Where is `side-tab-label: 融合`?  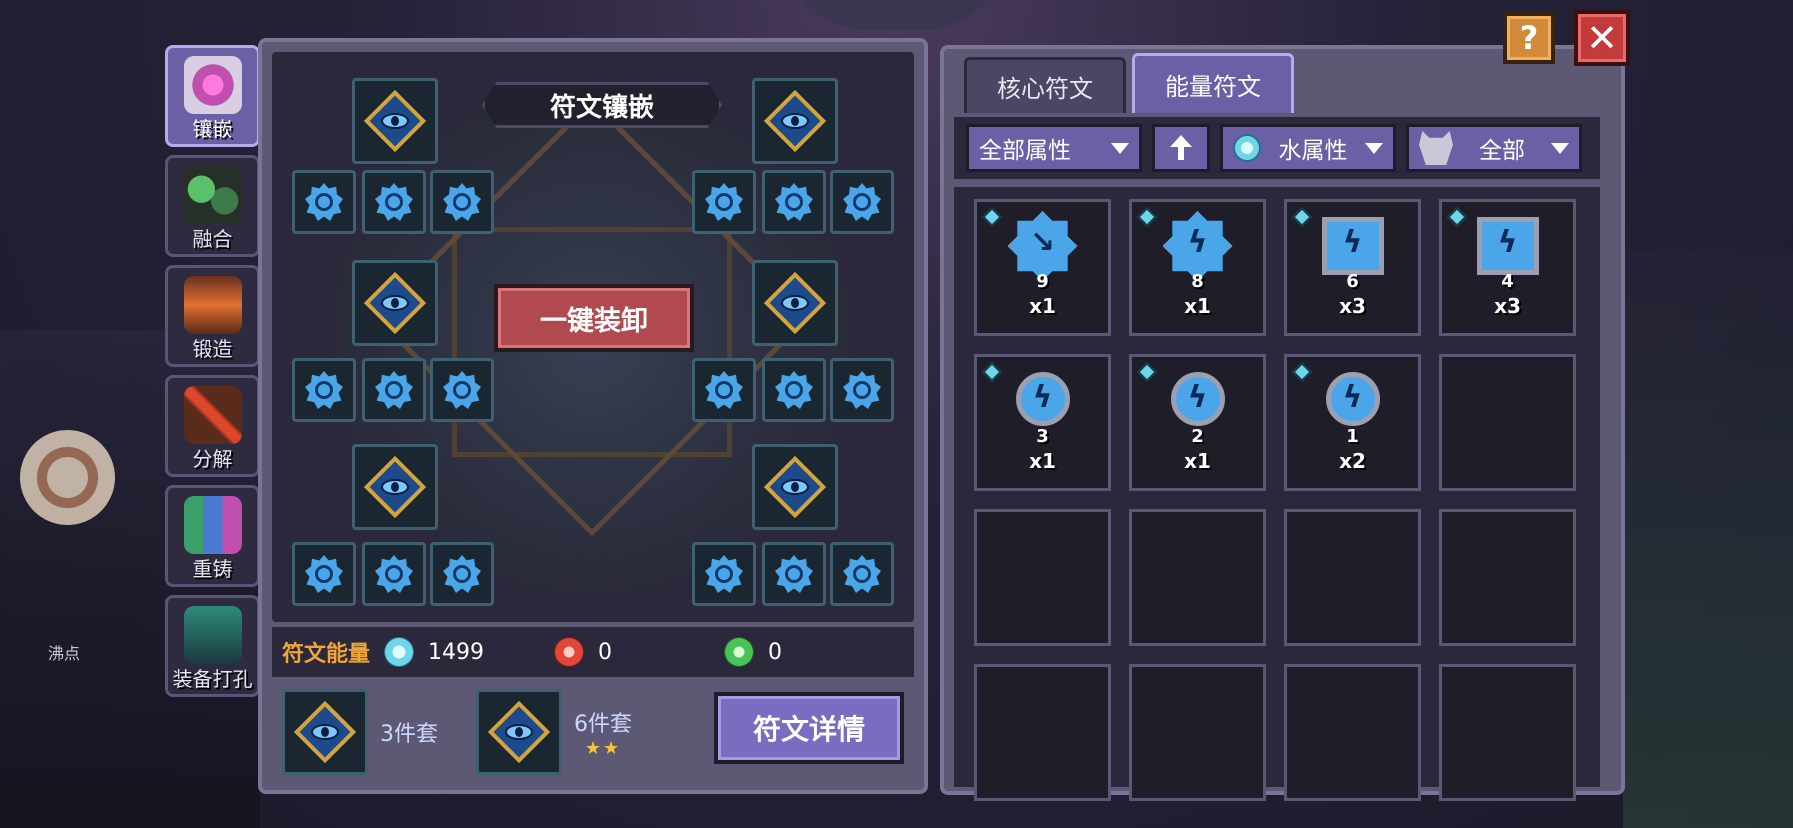 side-tab-label: 融合 is located at coordinates (212, 239).